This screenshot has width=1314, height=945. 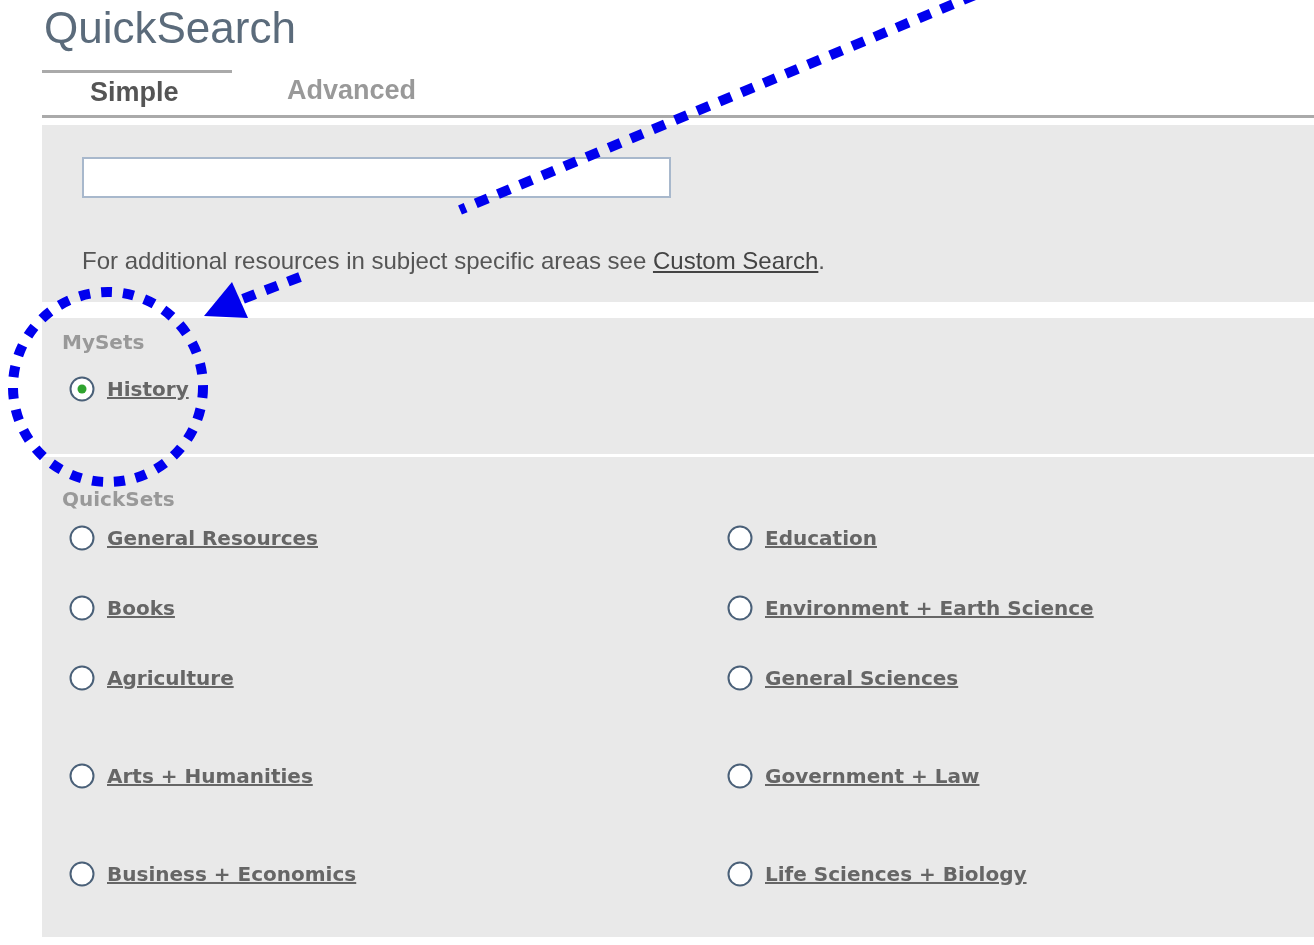 What do you see at coordinates (103, 342) in the screenshot?
I see `section-heading: MySets` at bounding box center [103, 342].